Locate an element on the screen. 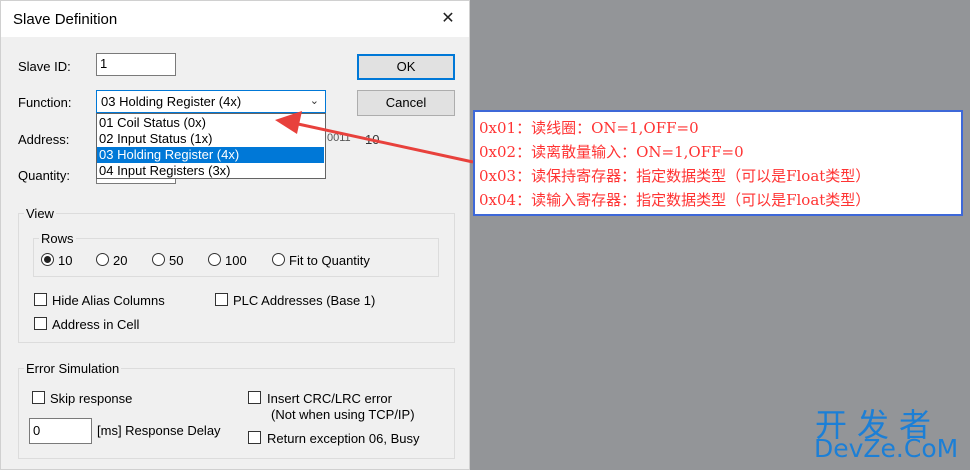 Image resolution: width=970 pixels, height=470 pixels. annotation-line-1: 0x01：读线圈：ON=1,OFF=0 is located at coordinates (589, 128).